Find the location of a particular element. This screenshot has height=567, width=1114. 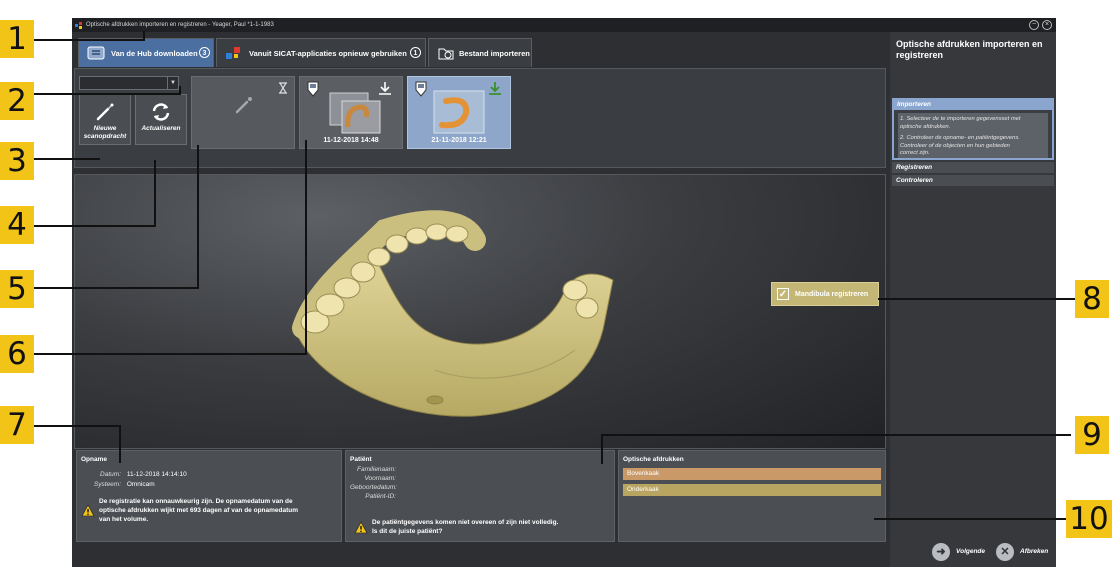

refresh-icon is located at coordinates (161, 112).